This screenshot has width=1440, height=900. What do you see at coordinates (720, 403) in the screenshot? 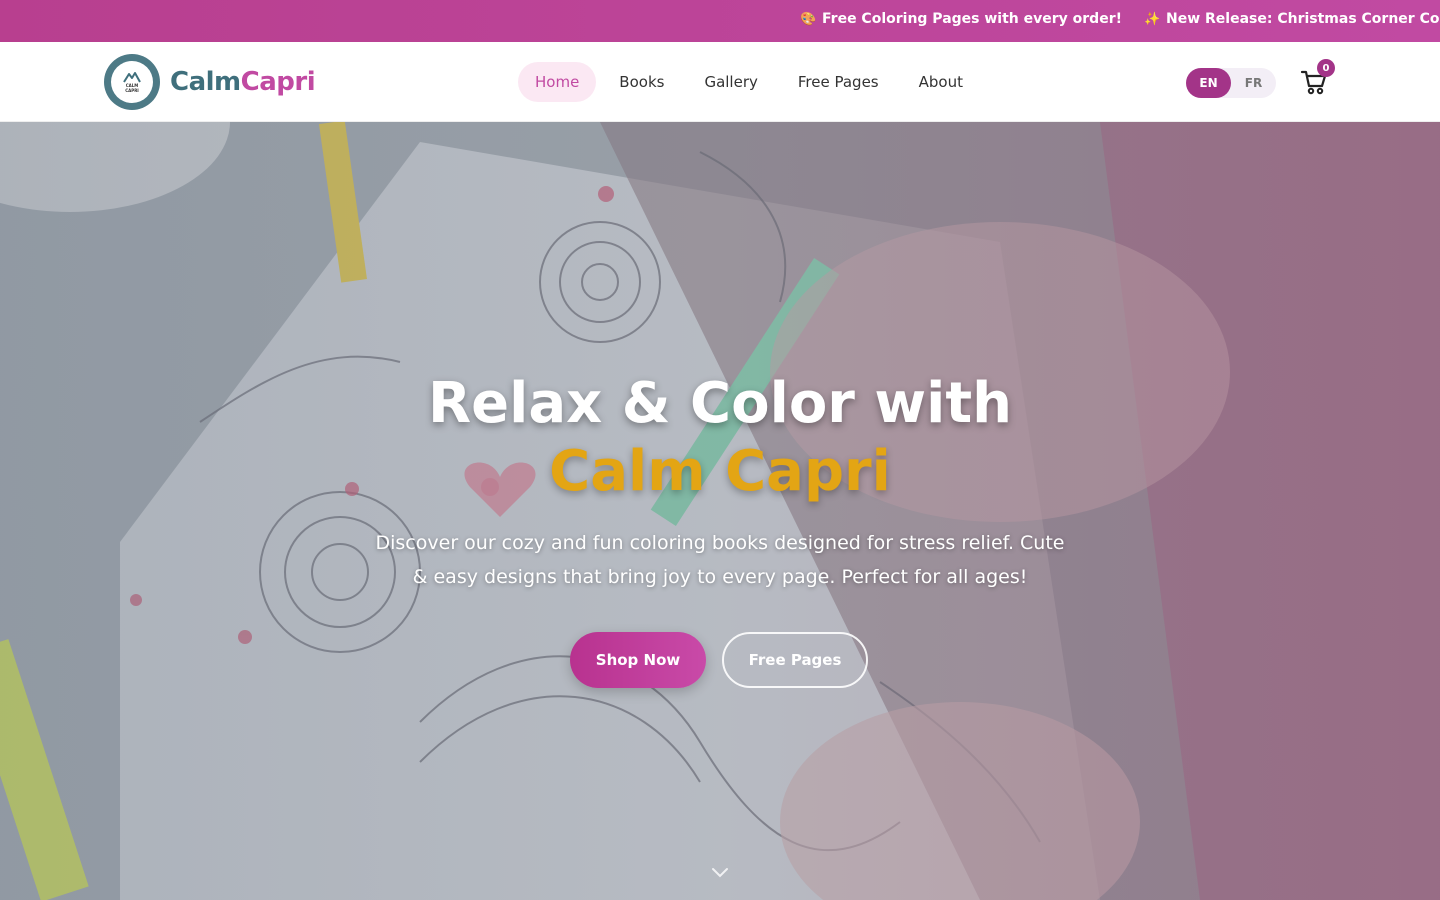
I see `hero-title: Relax & Color with` at bounding box center [720, 403].